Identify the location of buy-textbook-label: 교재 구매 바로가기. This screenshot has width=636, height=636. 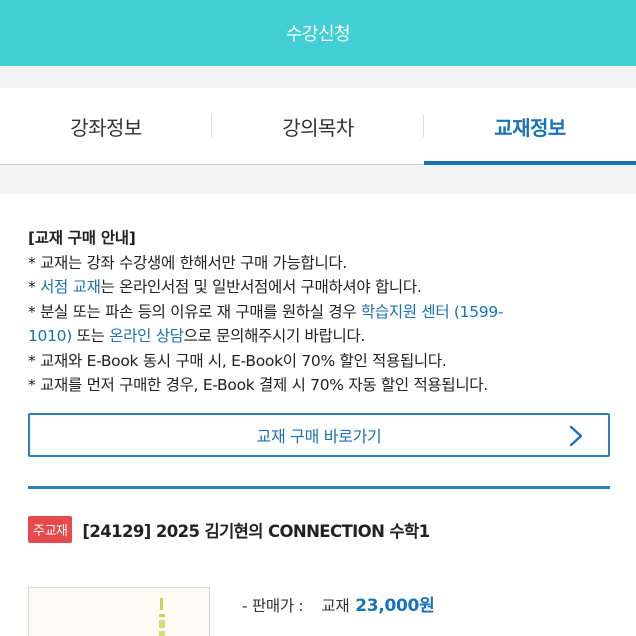
(319, 436).